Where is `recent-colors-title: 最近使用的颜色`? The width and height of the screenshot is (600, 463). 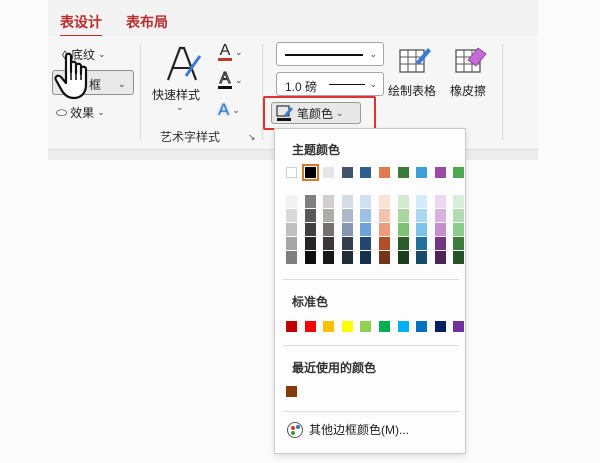 recent-colors-title: 最近使用的颜色 is located at coordinates (334, 368).